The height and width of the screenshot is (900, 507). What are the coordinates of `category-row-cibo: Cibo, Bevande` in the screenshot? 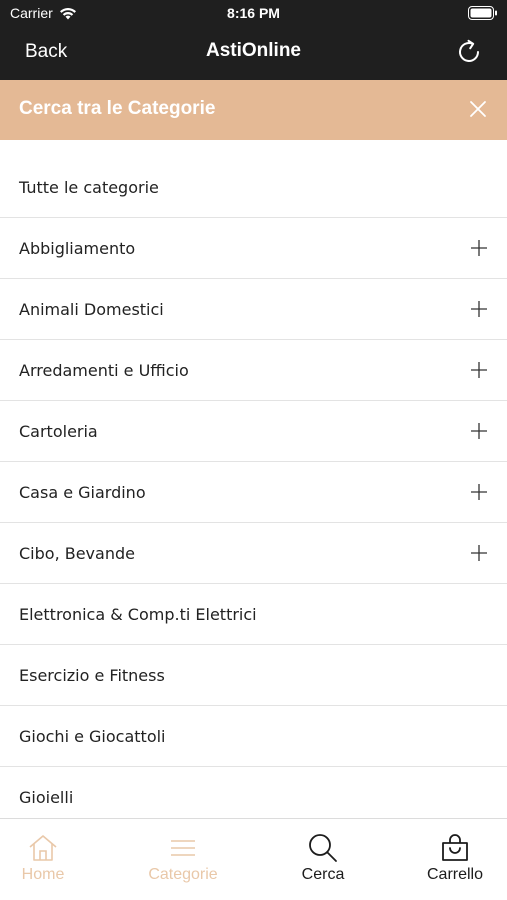 It's located at (253, 553).